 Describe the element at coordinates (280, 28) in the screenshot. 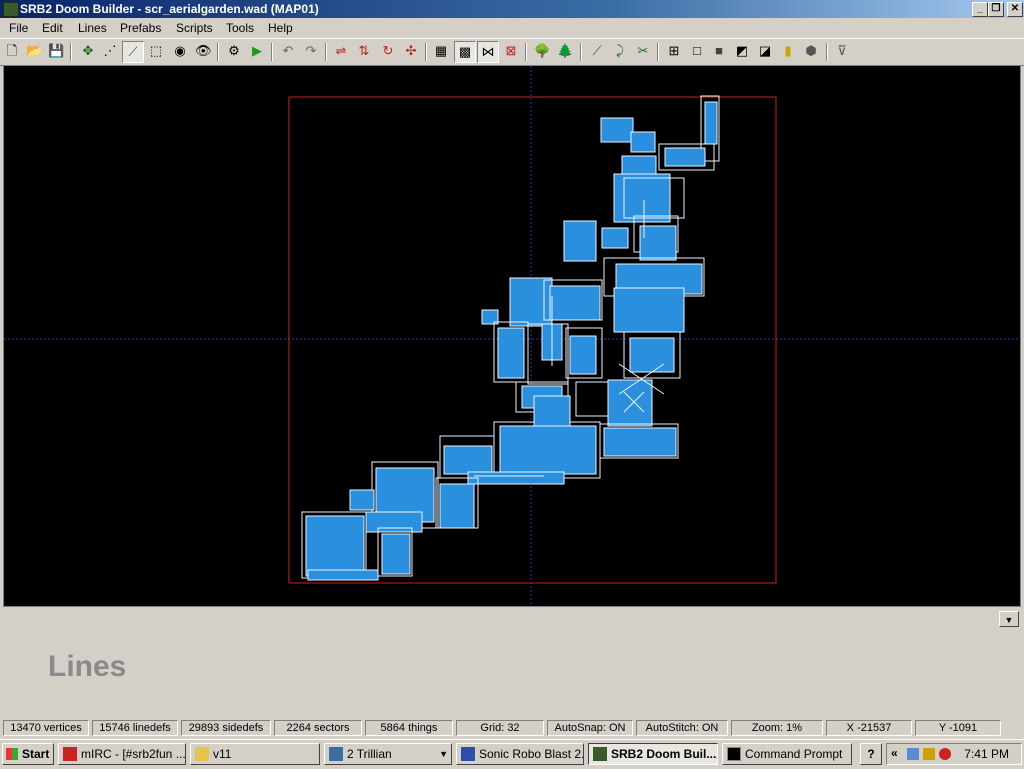

I see `menu-help: Help` at that location.